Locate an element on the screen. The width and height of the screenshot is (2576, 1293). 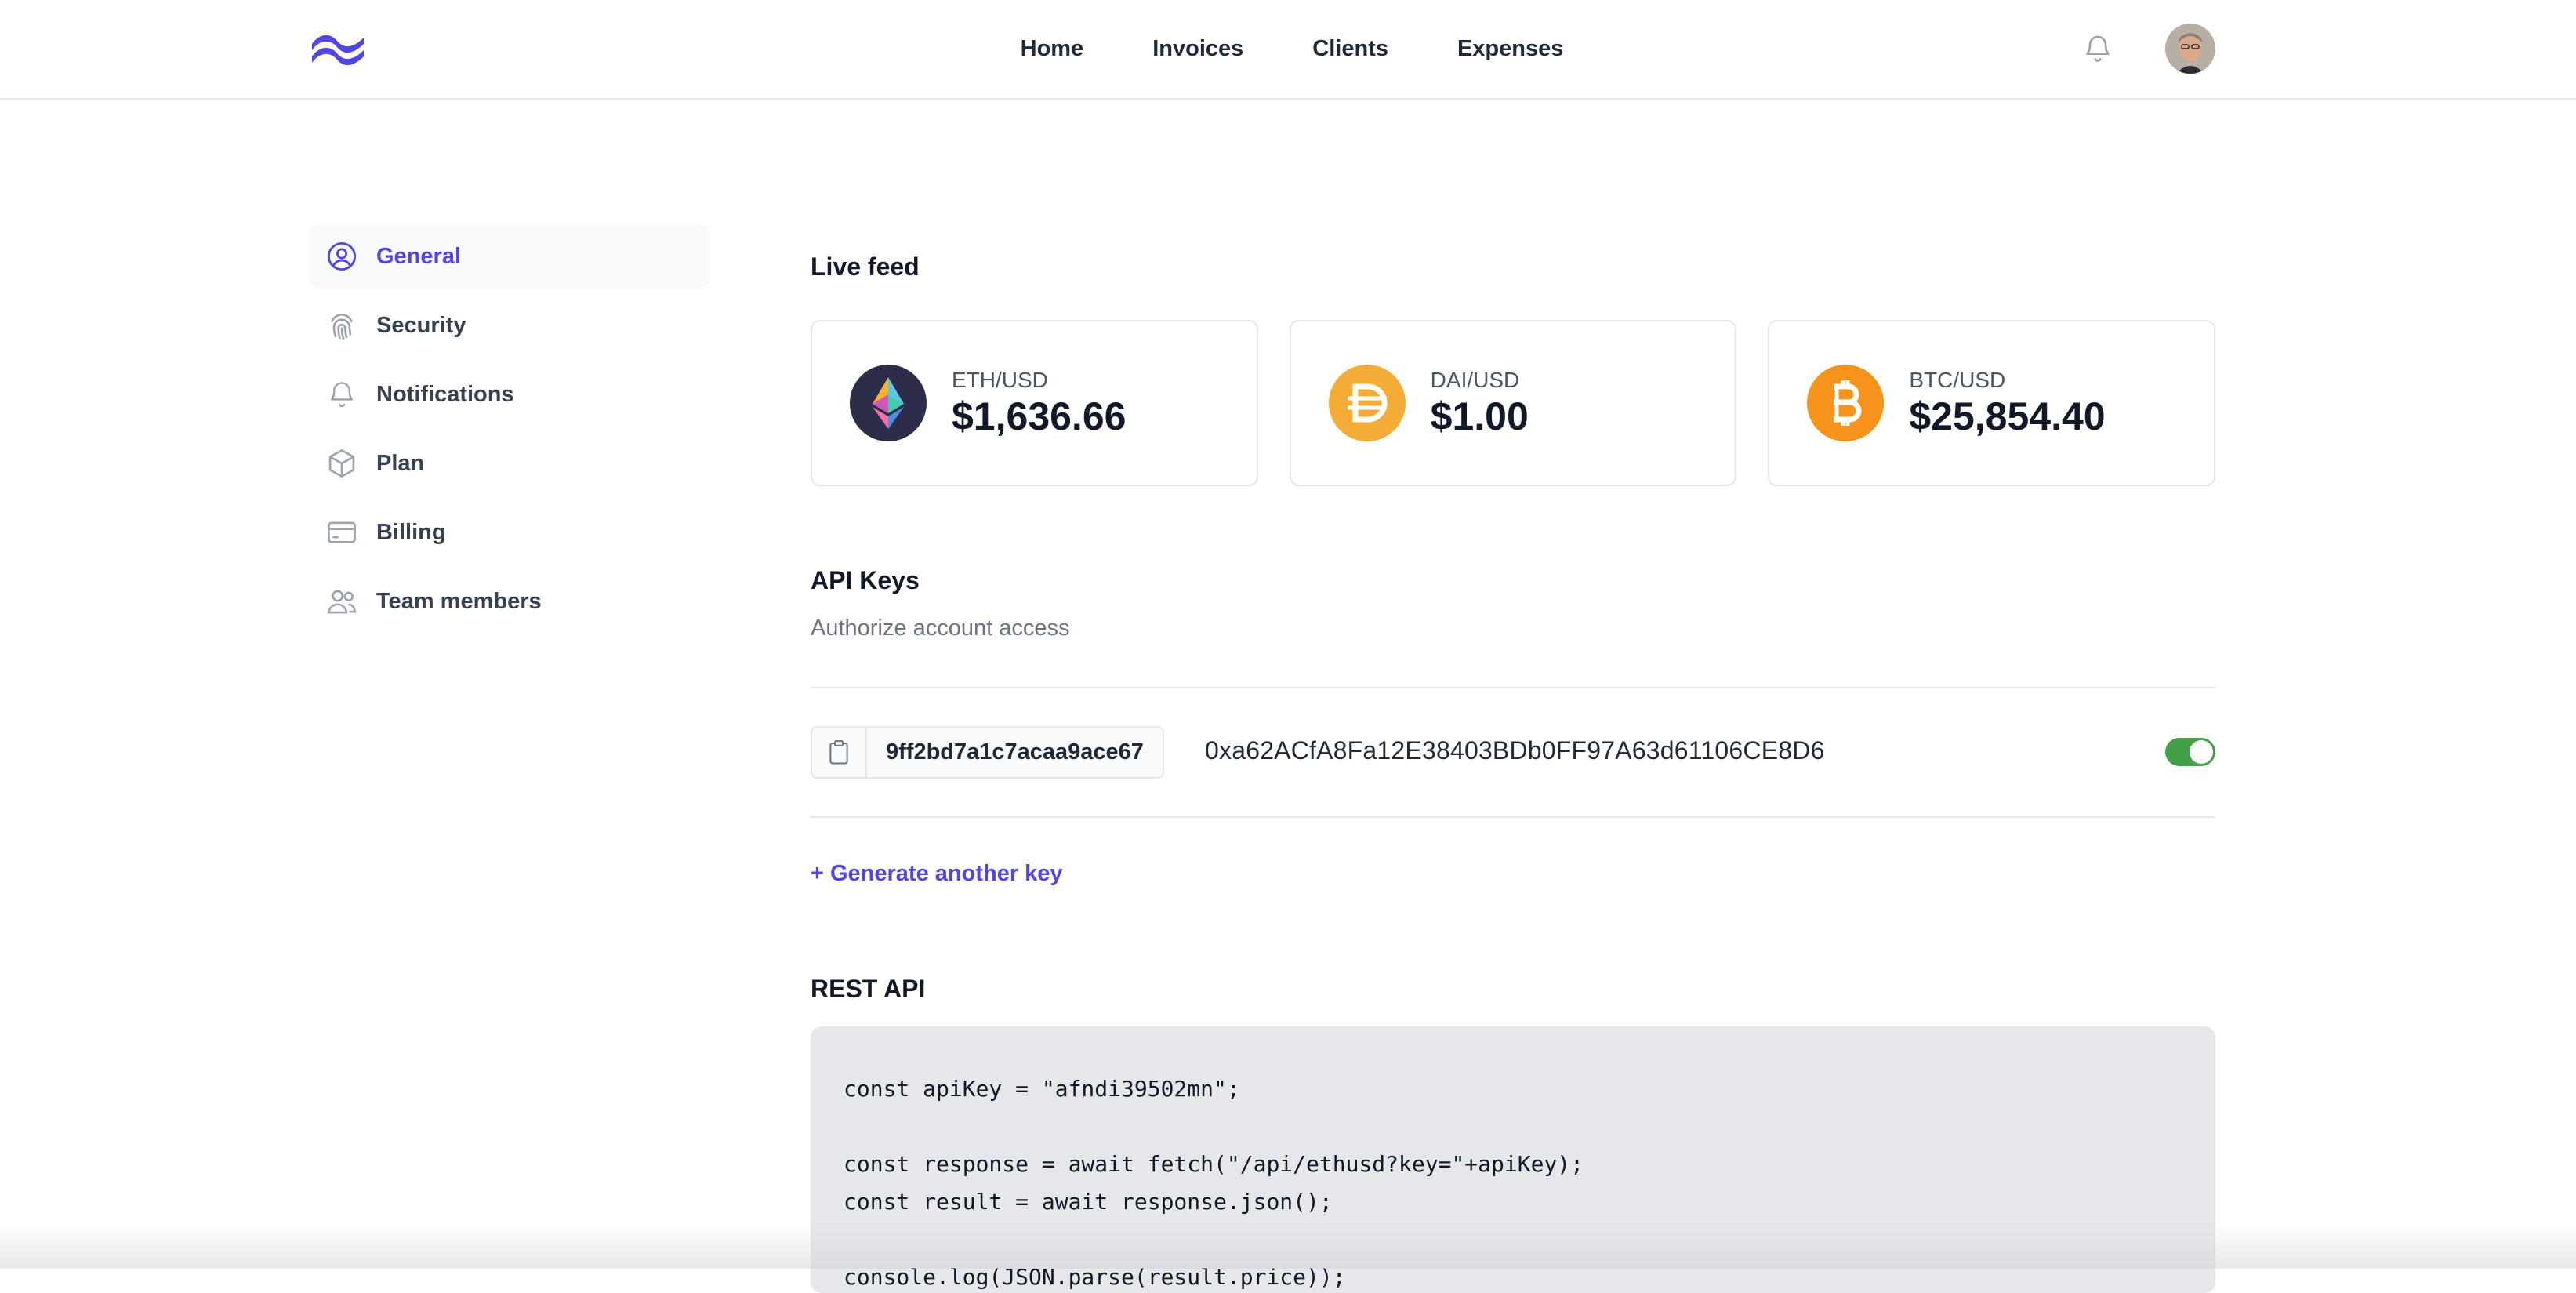
code-line: console.log(JSON.parse(result.price)); is located at coordinates (1095, 1277).